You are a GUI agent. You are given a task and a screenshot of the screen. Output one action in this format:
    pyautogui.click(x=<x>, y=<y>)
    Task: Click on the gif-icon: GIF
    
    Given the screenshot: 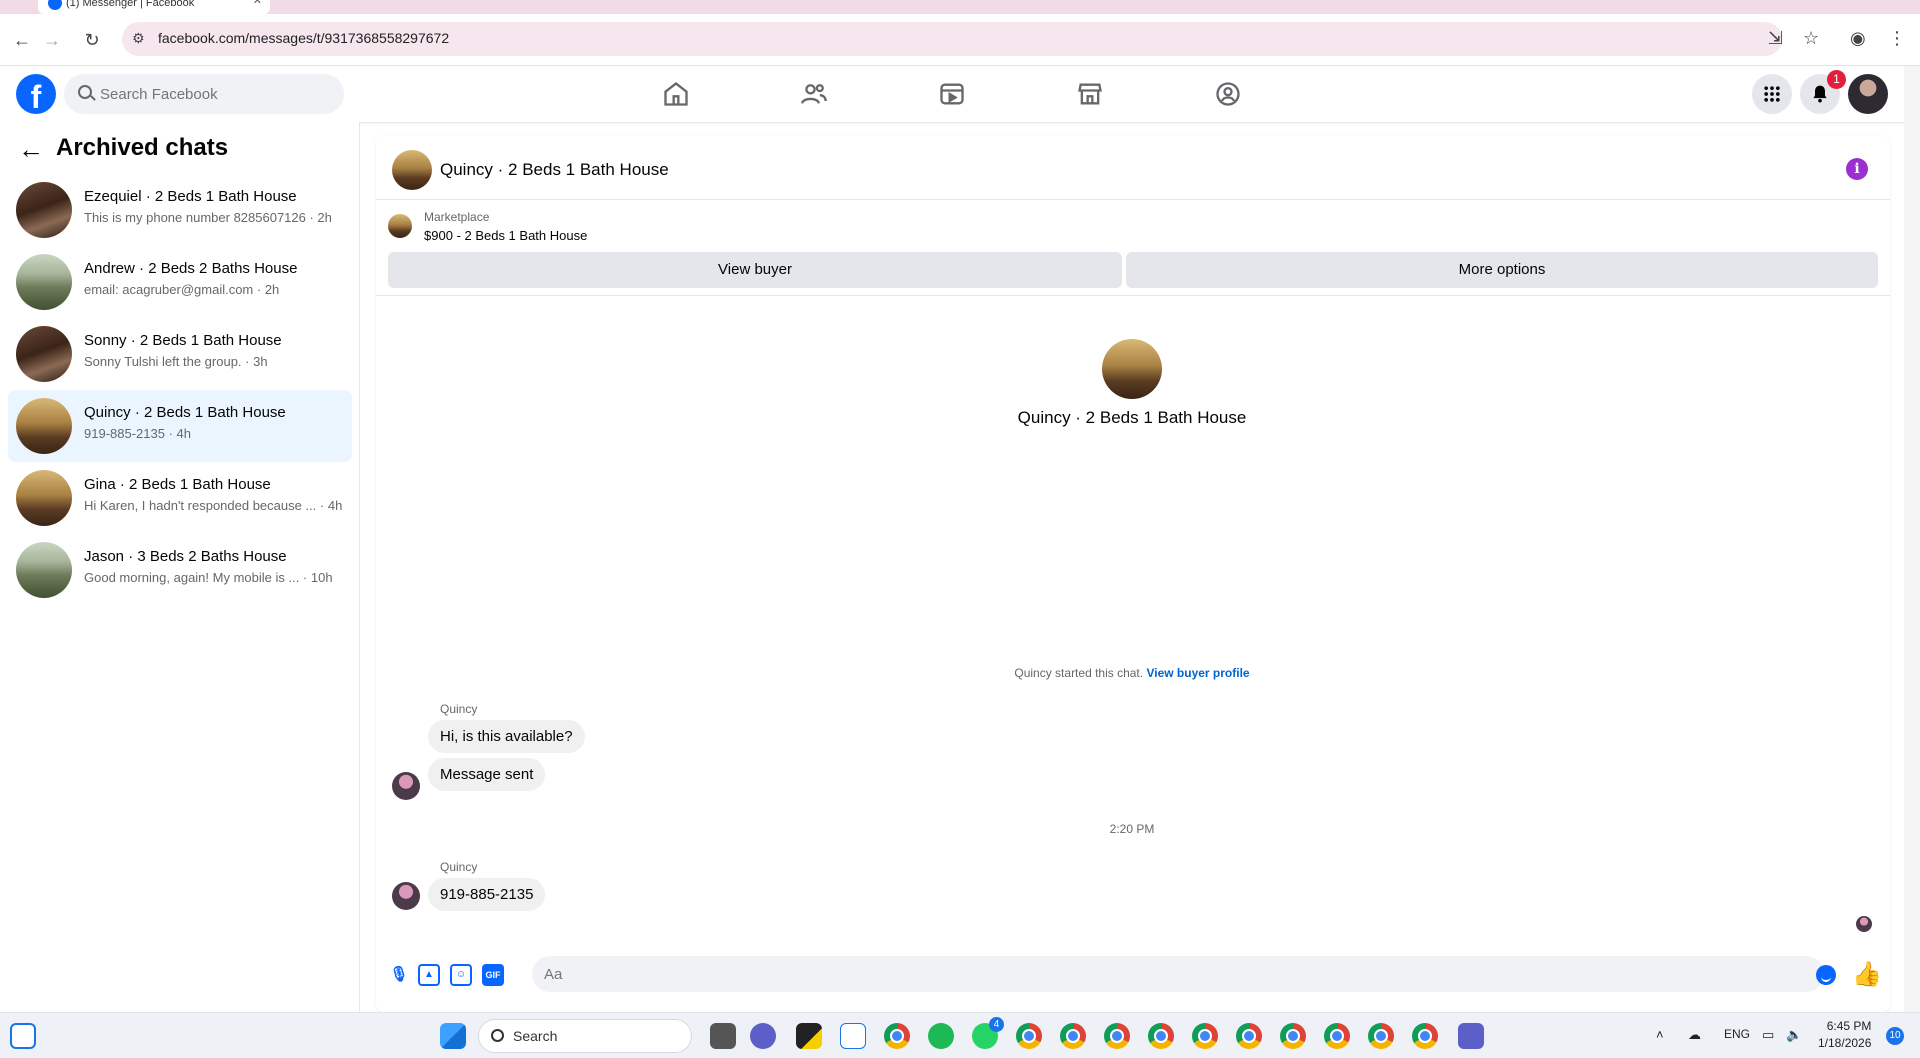 What is the action you would take?
    pyautogui.click(x=493, y=975)
    